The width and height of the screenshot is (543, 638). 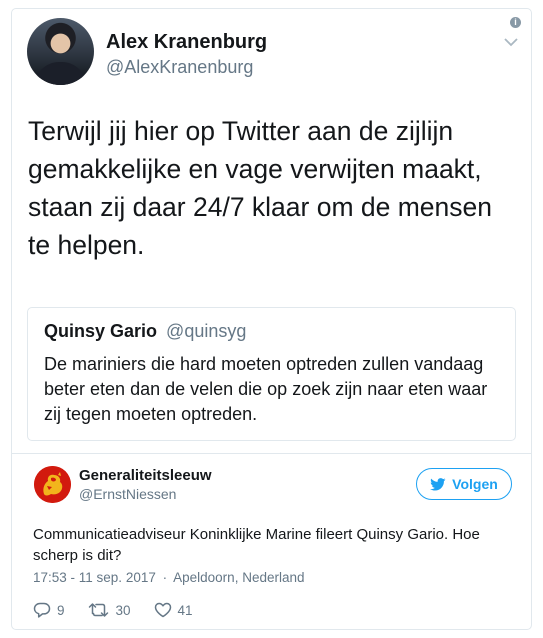 What do you see at coordinates (94, 577) in the screenshot?
I see `tweet-timestamp: 17:53 - 11 sep. 2017` at bounding box center [94, 577].